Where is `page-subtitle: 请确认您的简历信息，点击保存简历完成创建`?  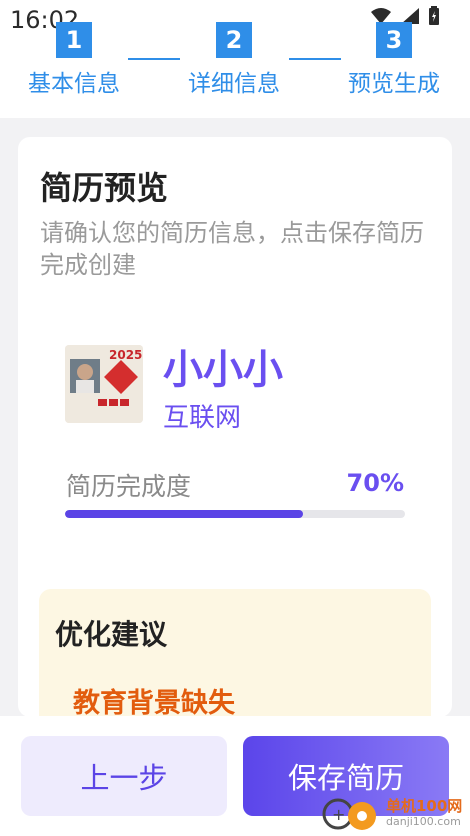
page-subtitle: 请确认您的简历信息，点击保存简历完成创建 is located at coordinates (232, 249).